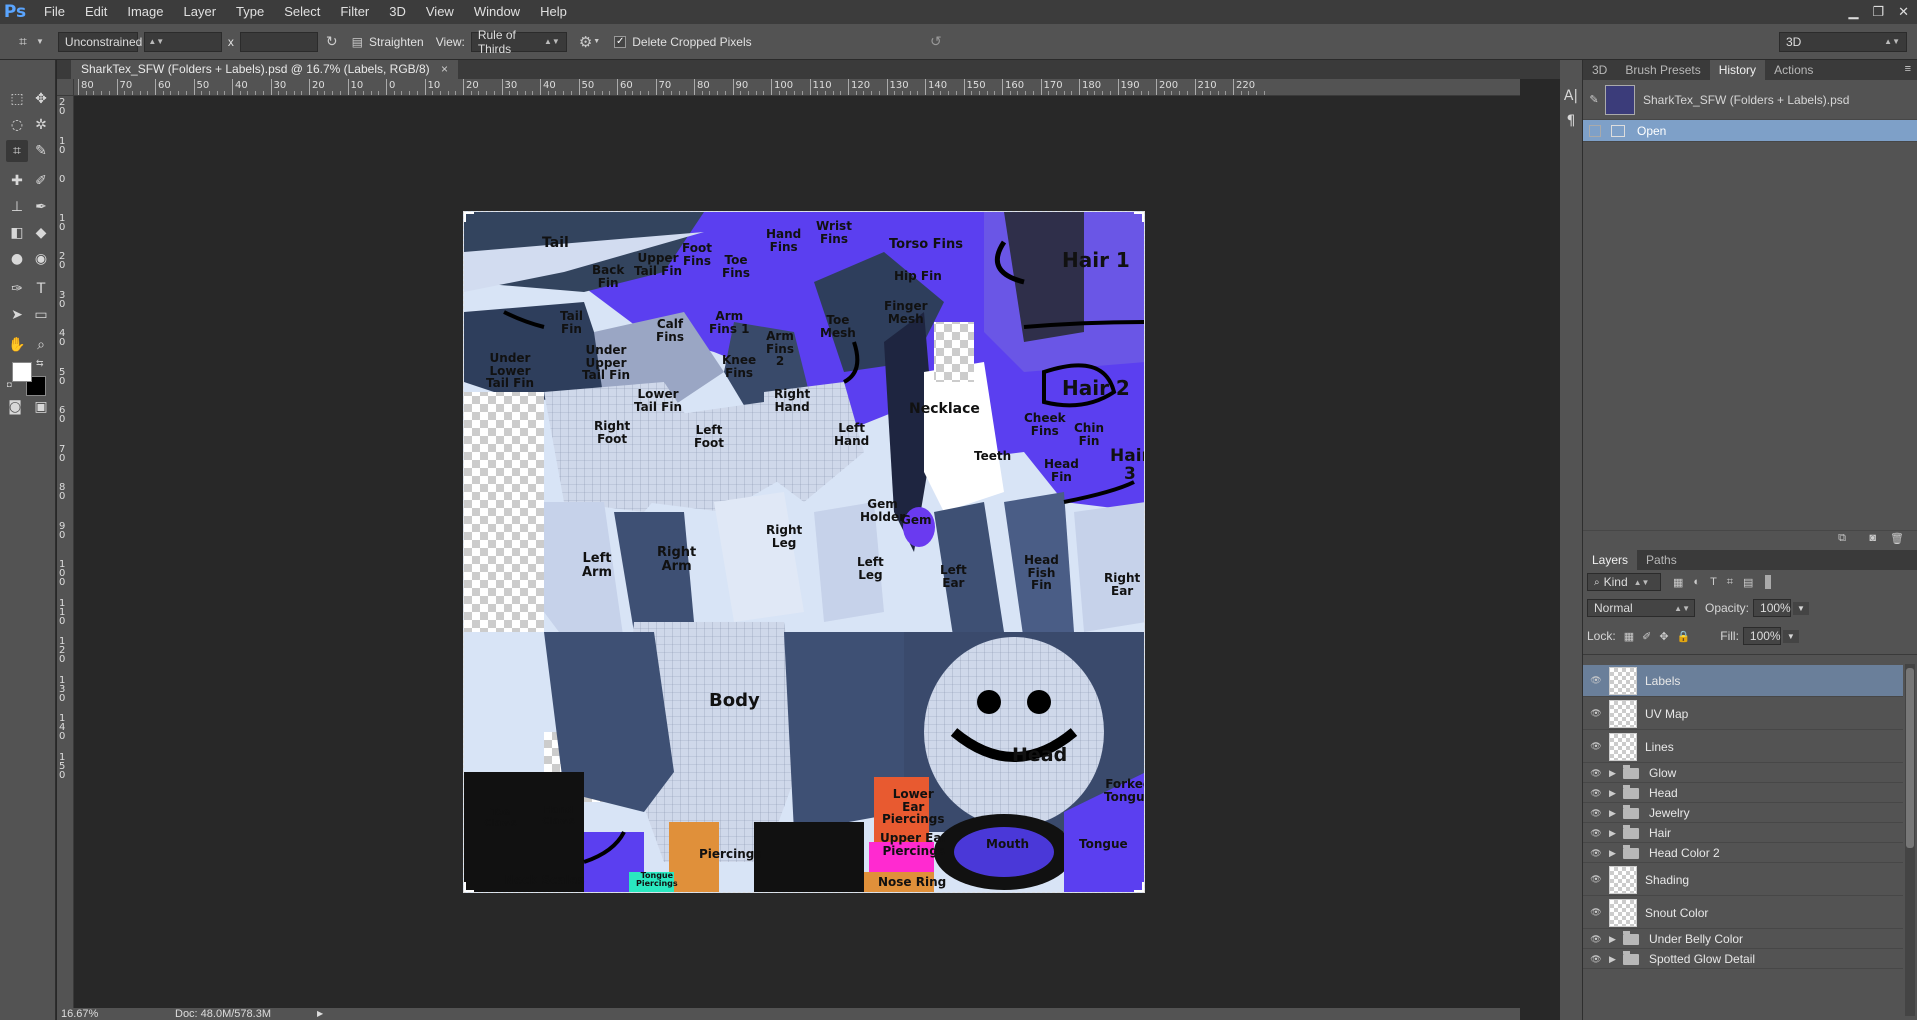 The width and height of the screenshot is (1917, 1020). Describe the element at coordinates (1737, 70) in the screenshot. I see `tab-history: History` at that location.